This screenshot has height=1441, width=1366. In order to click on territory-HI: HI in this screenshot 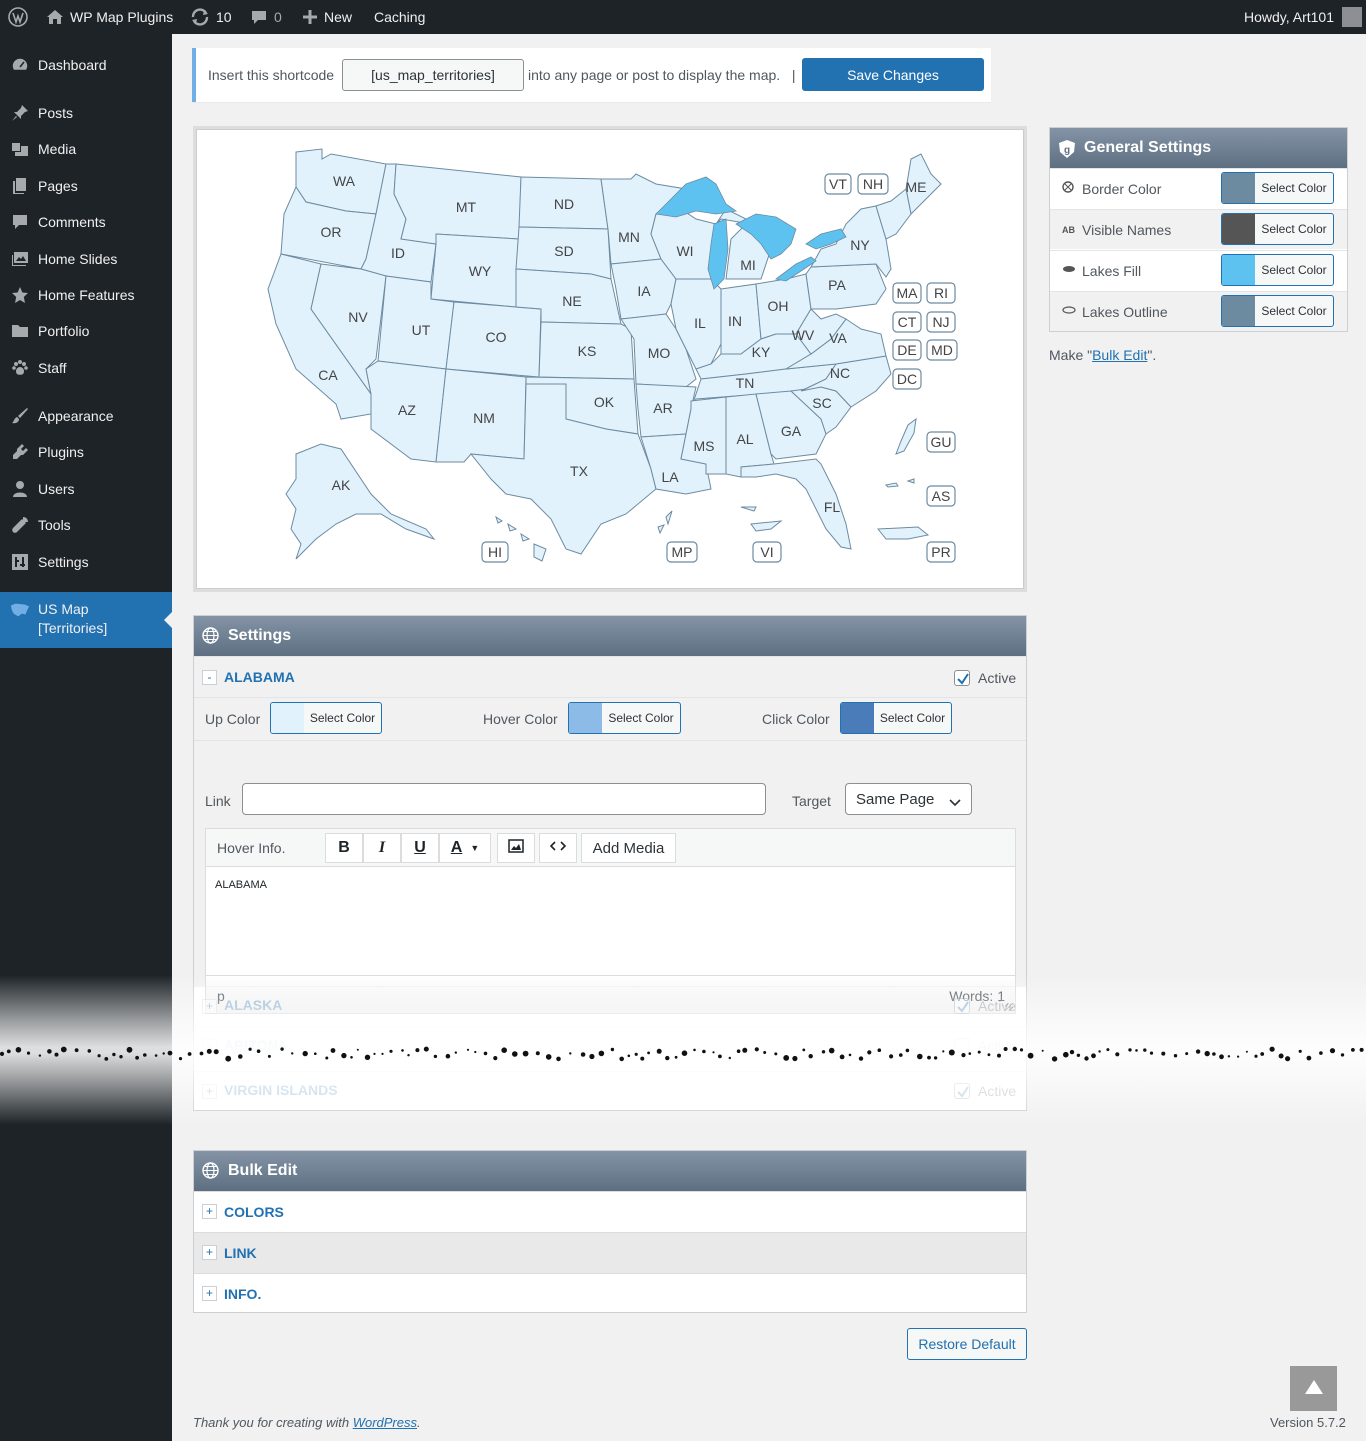, I will do `click(495, 552)`.